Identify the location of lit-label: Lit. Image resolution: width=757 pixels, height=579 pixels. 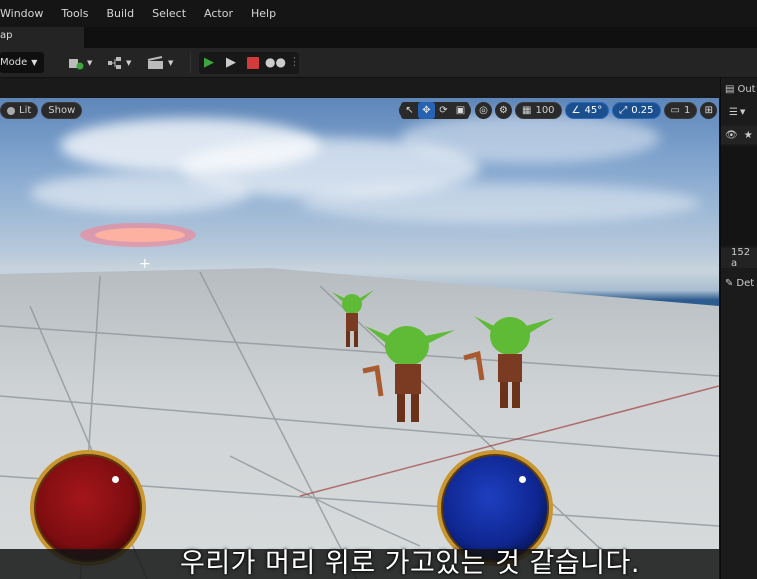
(25, 110).